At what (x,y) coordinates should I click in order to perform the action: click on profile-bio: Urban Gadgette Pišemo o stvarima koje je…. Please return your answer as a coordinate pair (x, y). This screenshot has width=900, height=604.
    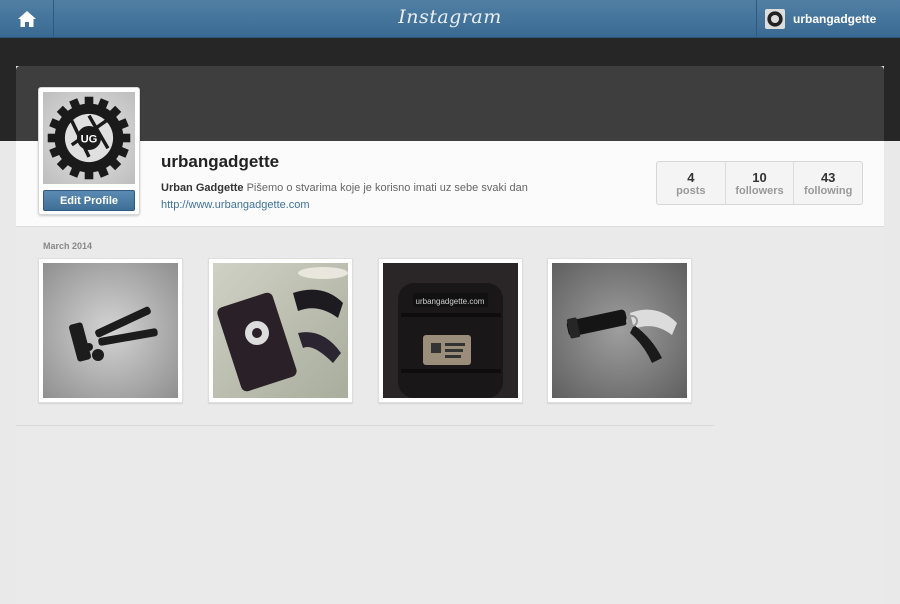
    Looking at the image, I should click on (344, 188).